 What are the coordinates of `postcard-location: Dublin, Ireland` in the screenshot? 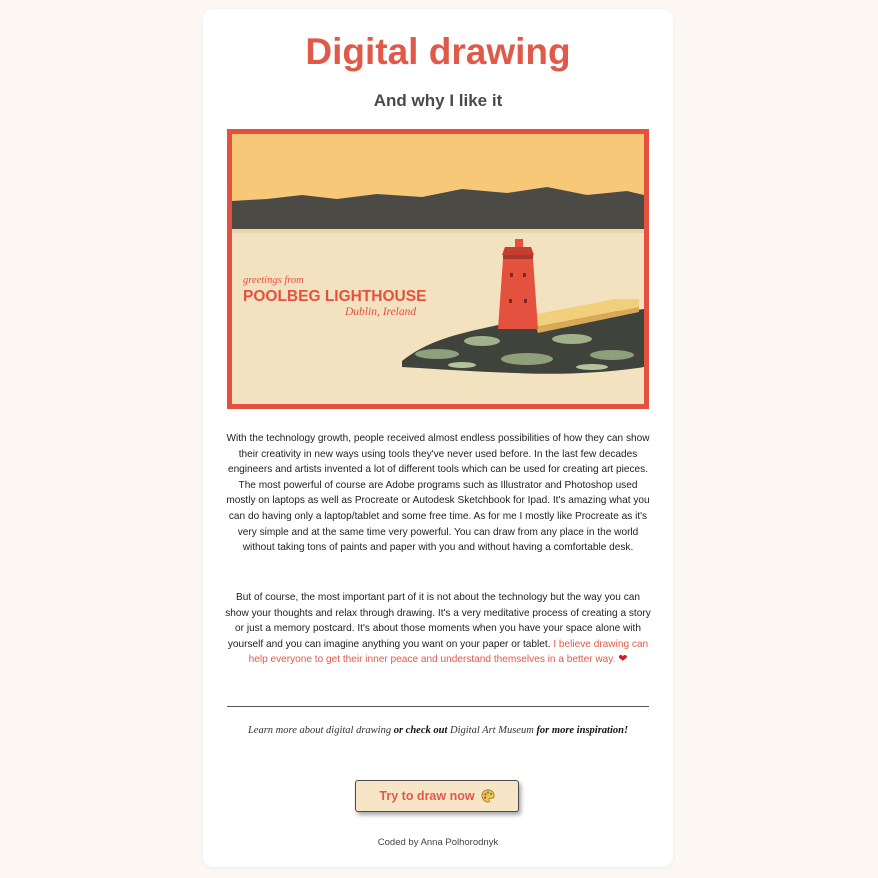 It's located at (380, 312).